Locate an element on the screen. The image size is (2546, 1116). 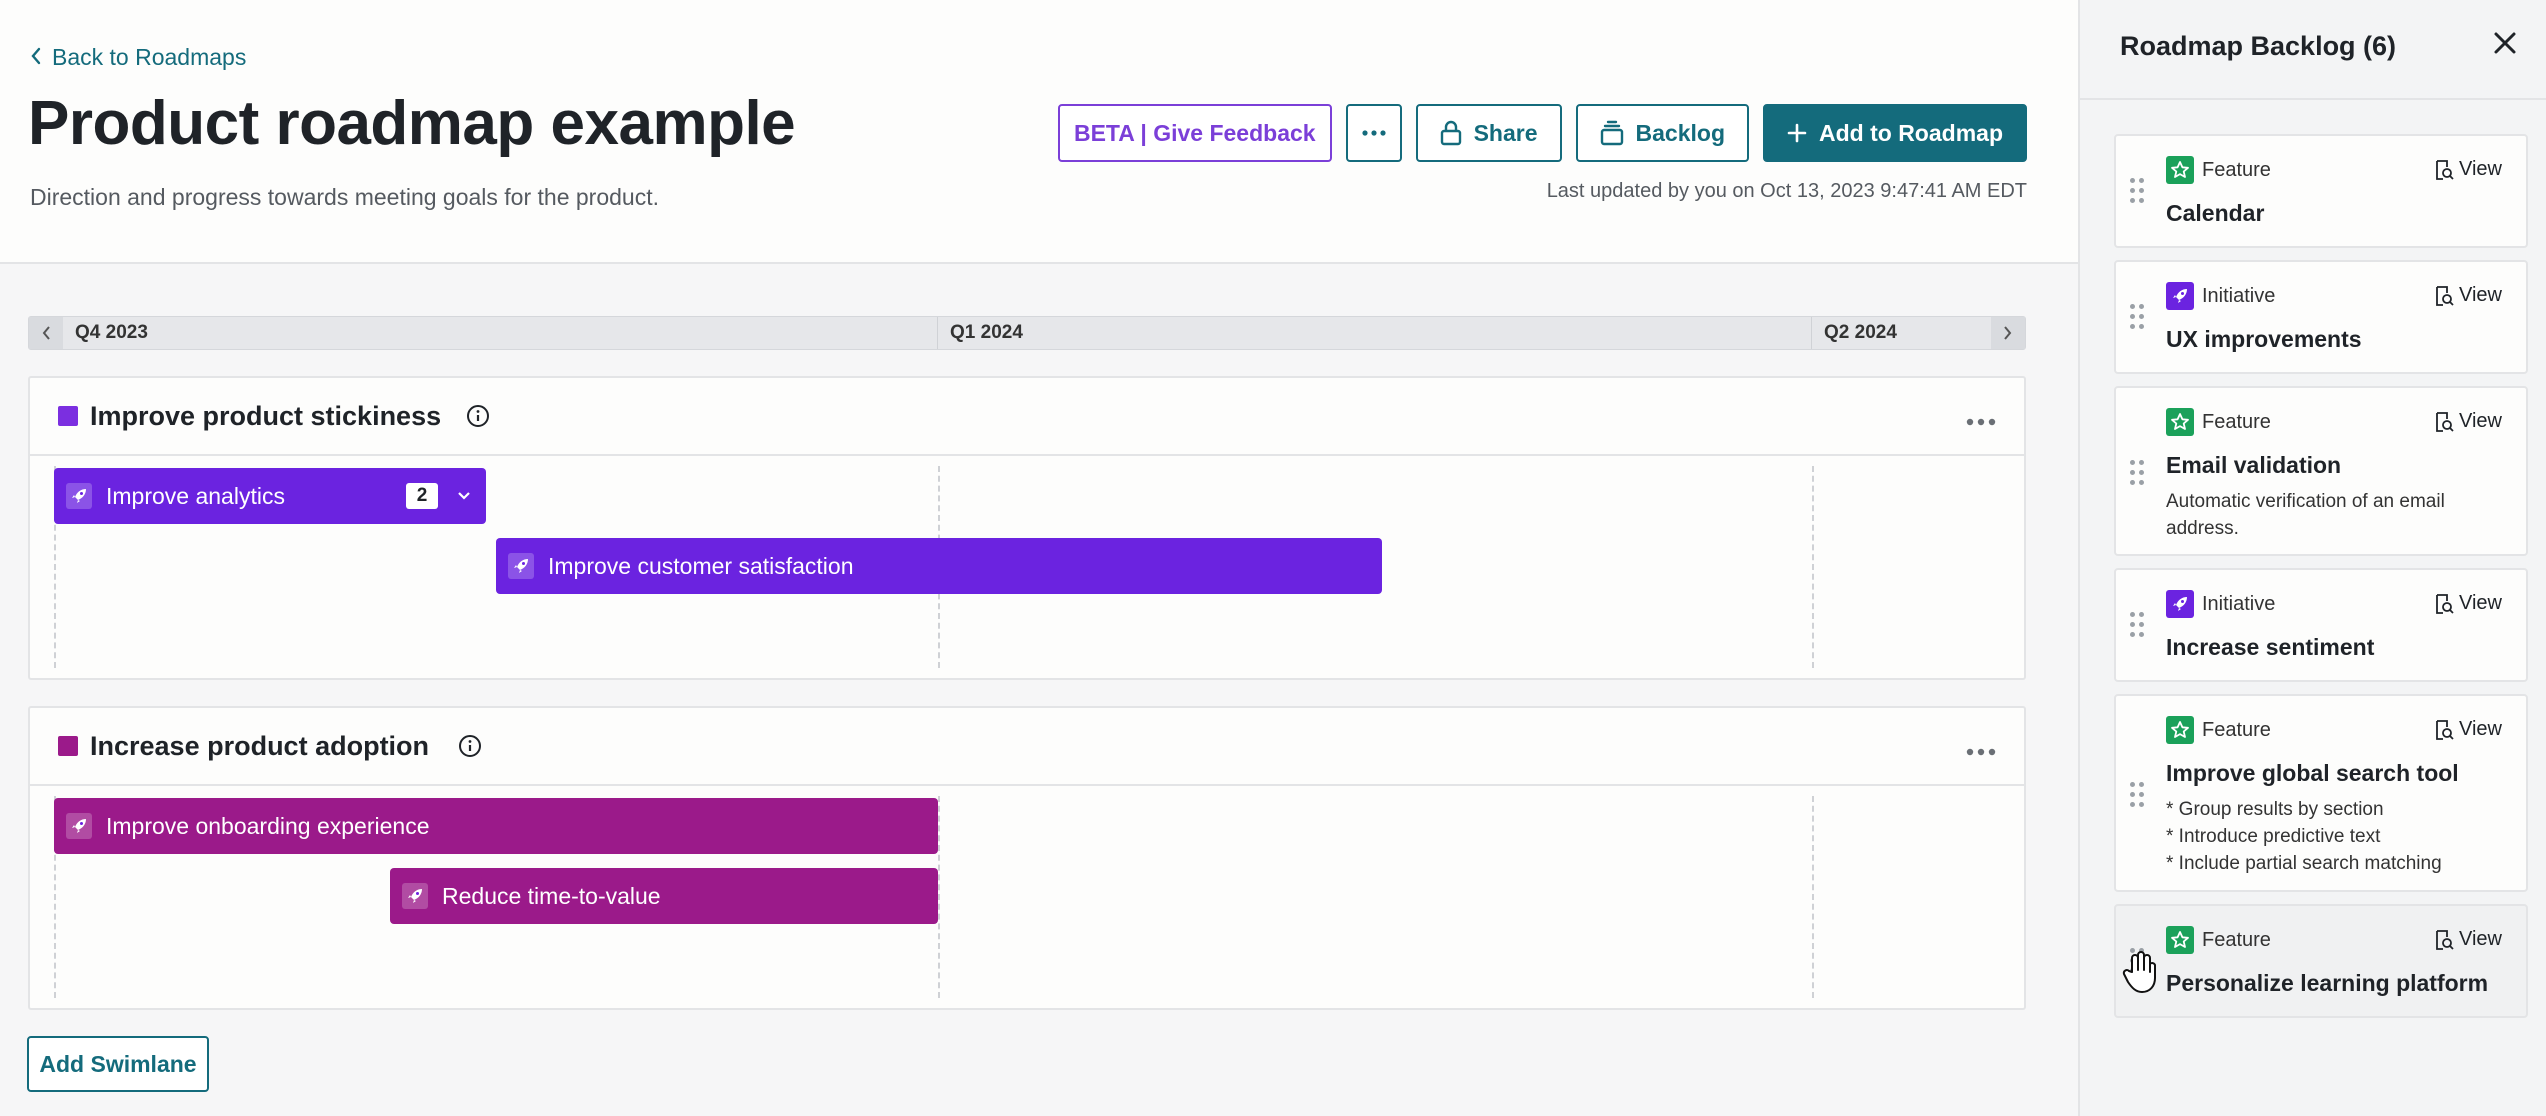
timeline-next-button is located at coordinates (2008, 333).